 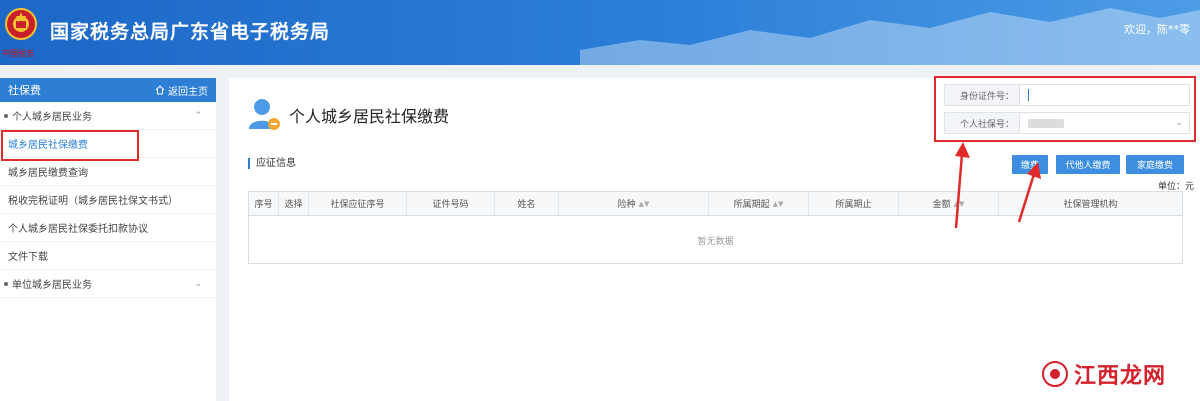 What do you see at coordinates (18, 53) in the screenshot?
I see `emblem-caption: 中国税务` at bounding box center [18, 53].